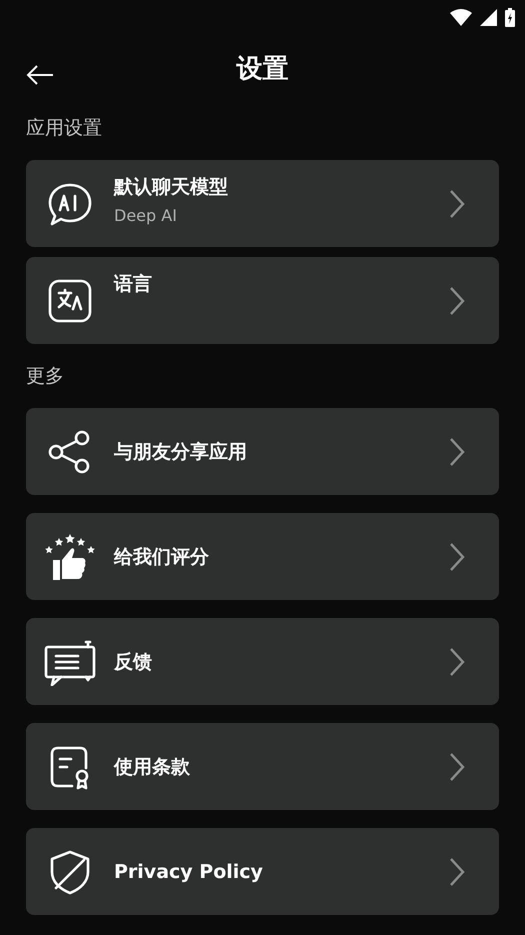  I want to click on signal-icon, so click(488, 17).